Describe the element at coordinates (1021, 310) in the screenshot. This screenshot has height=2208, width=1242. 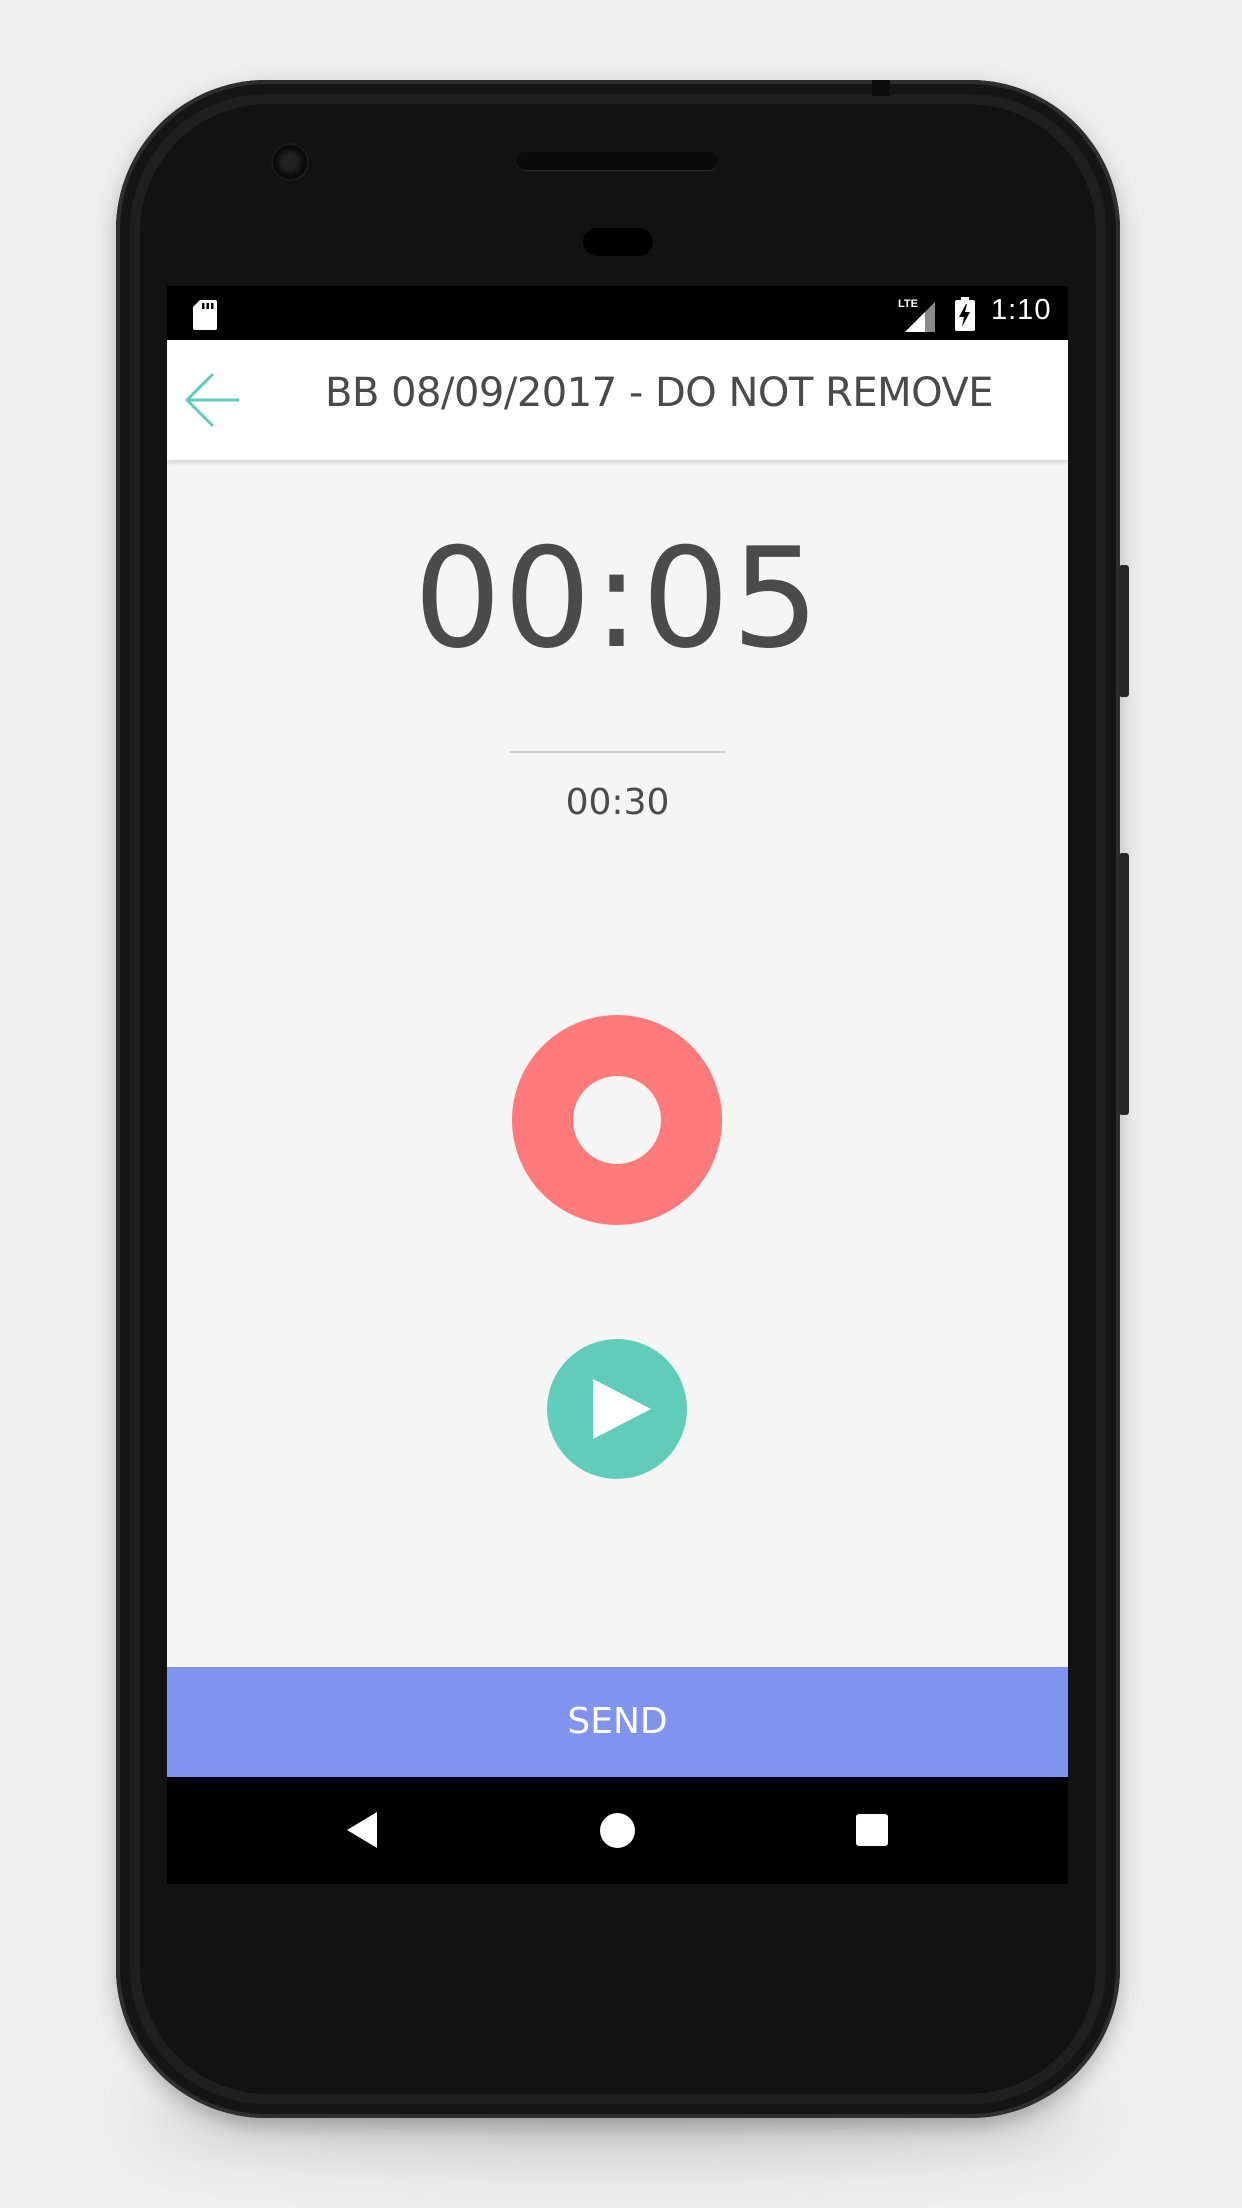
I see `status-time: 1:10` at that location.